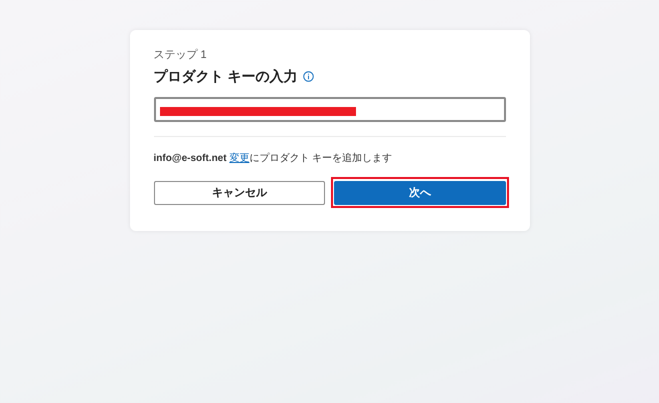  I want to click on step-label: ステップ 1, so click(180, 55).